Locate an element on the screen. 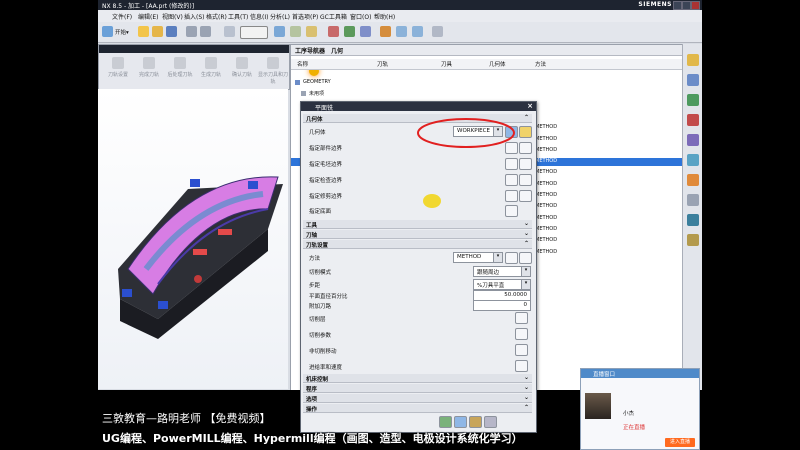 Image resolution: width=800 pixels, height=450 pixels. maximize-button is located at coordinates (686, 5).